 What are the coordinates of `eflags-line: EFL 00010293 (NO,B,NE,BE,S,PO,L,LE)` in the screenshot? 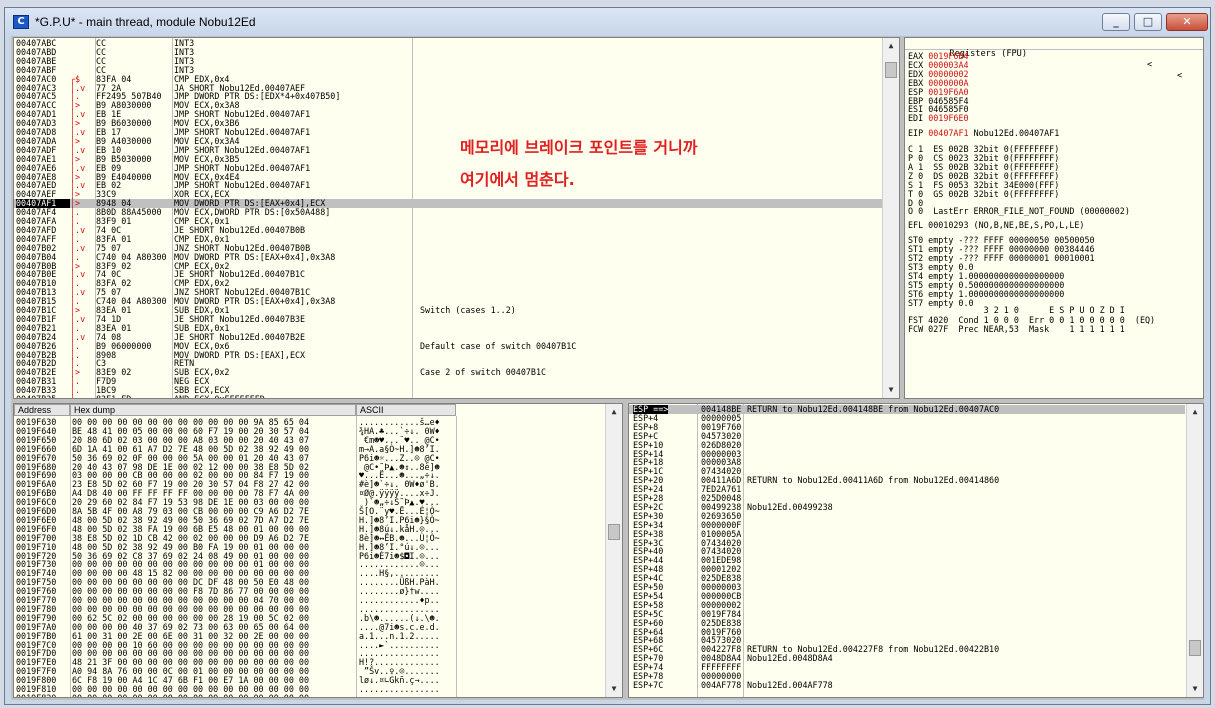 It's located at (996, 225).